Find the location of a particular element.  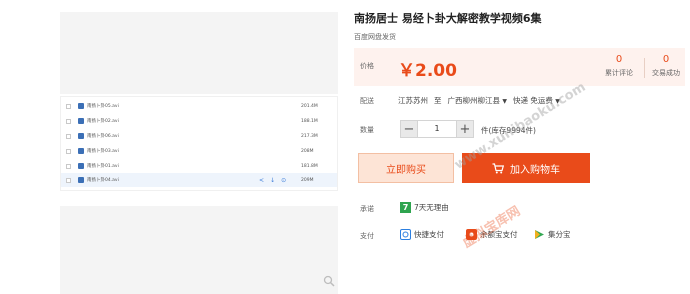

add-to-cart-button: 加入购物车 is located at coordinates (526, 168).